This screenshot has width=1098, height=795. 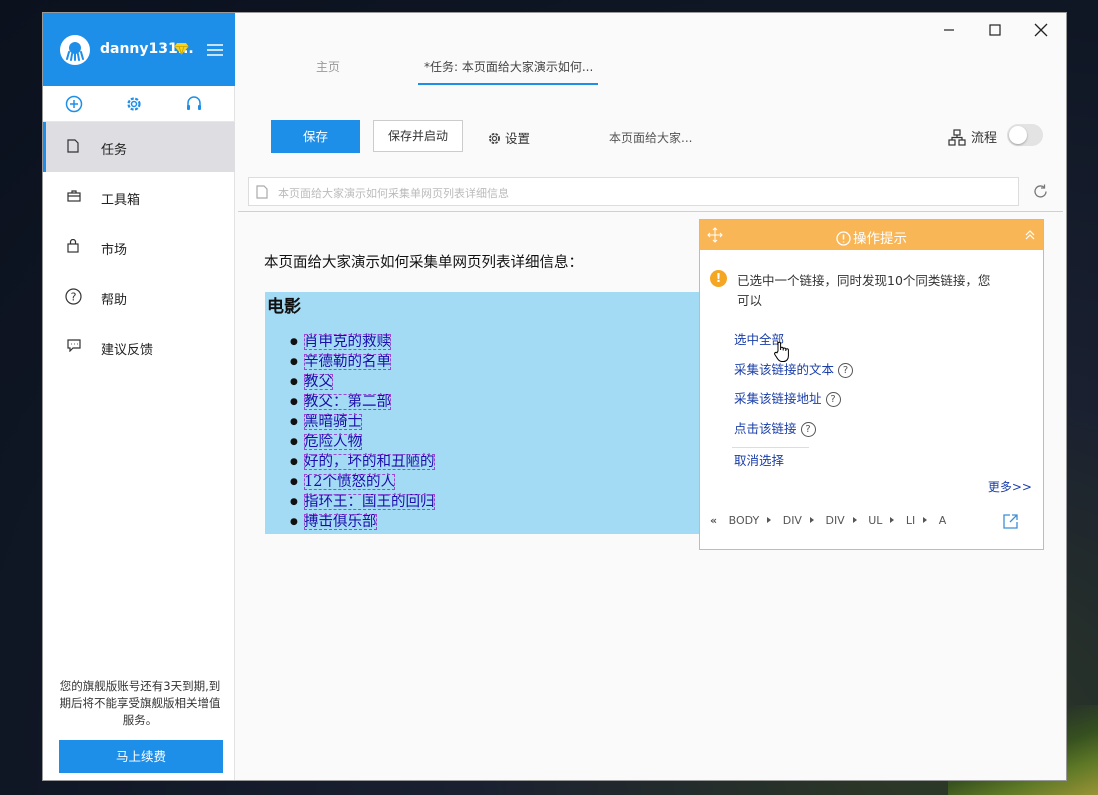 What do you see at coordinates (74, 106) in the screenshot?
I see `add-circle-icon` at bounding box center [74, 106].